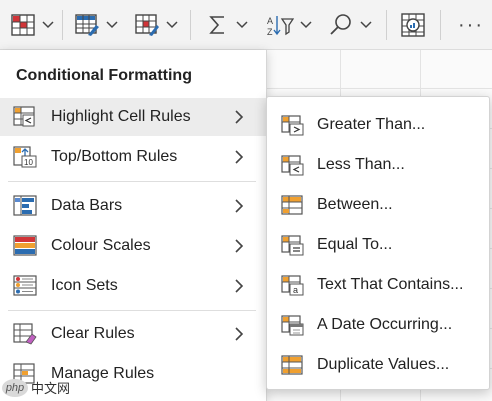 The width and height of the screenshot is (492, 401). What do you see at coordinates (87, 205) in the screenshot?
I see `menu-item-label: Data Bars` at bounding box center [87, 205].